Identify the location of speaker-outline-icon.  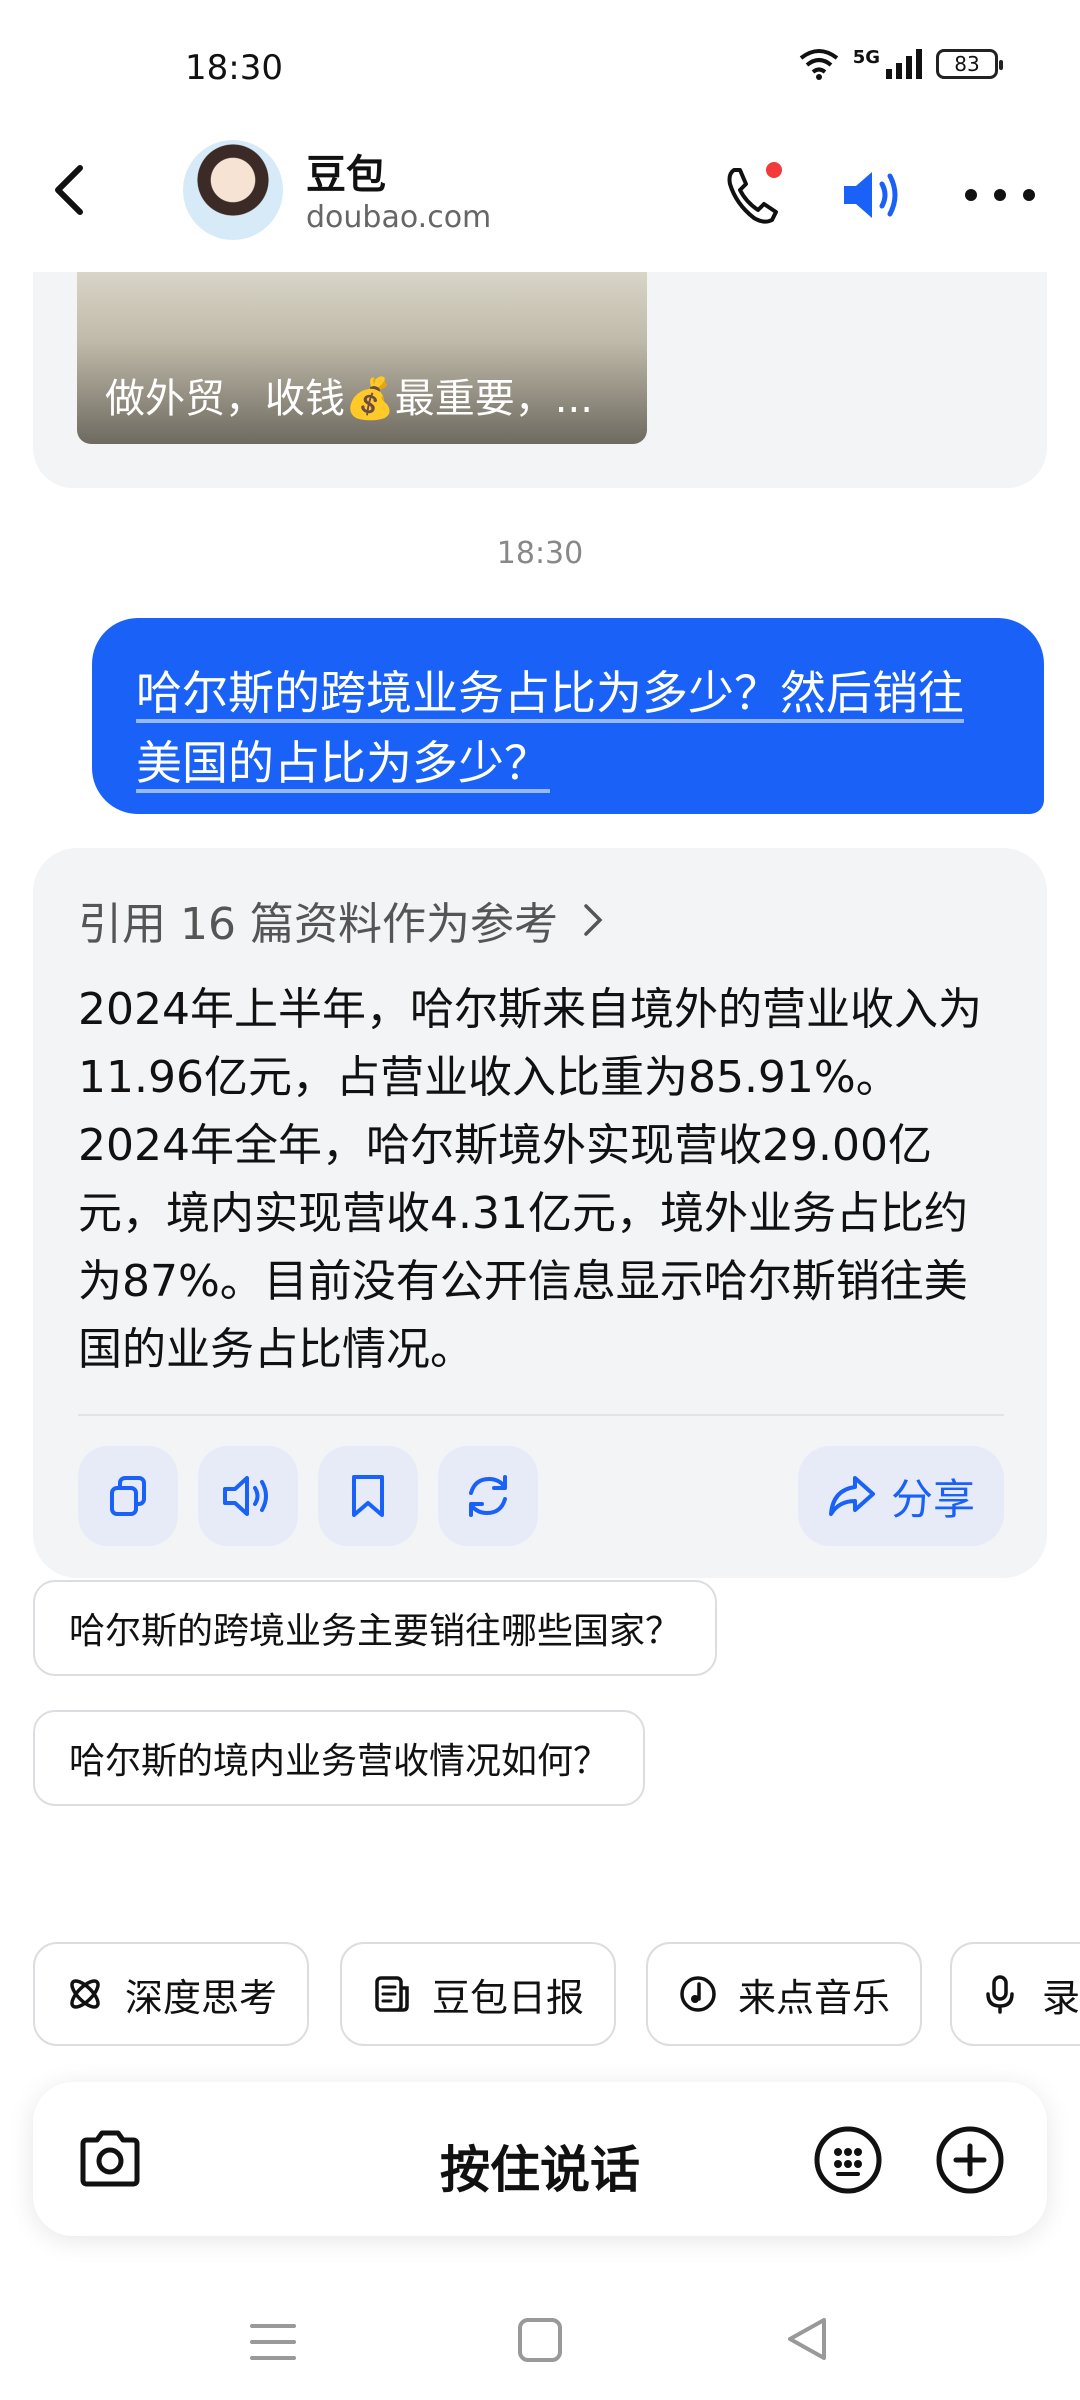
(245, 1496).